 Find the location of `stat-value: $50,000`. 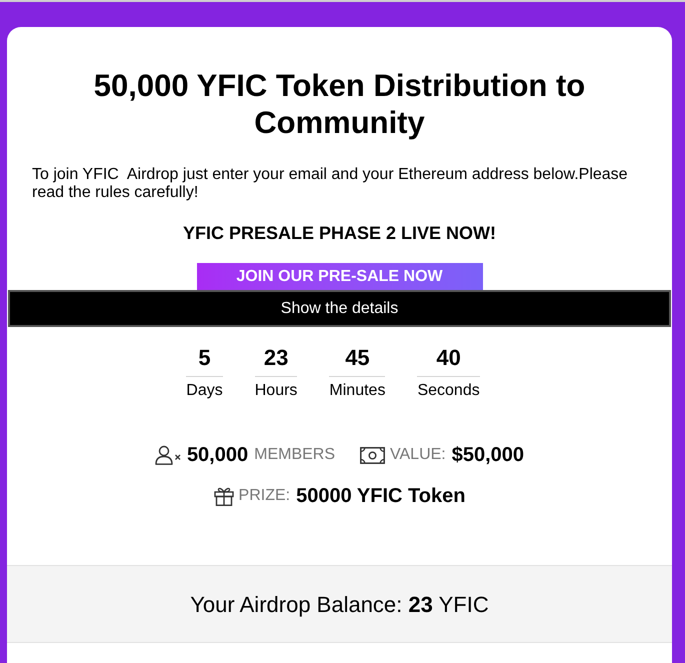

stat-value: $50,000 is located at coordinates (488, 455).